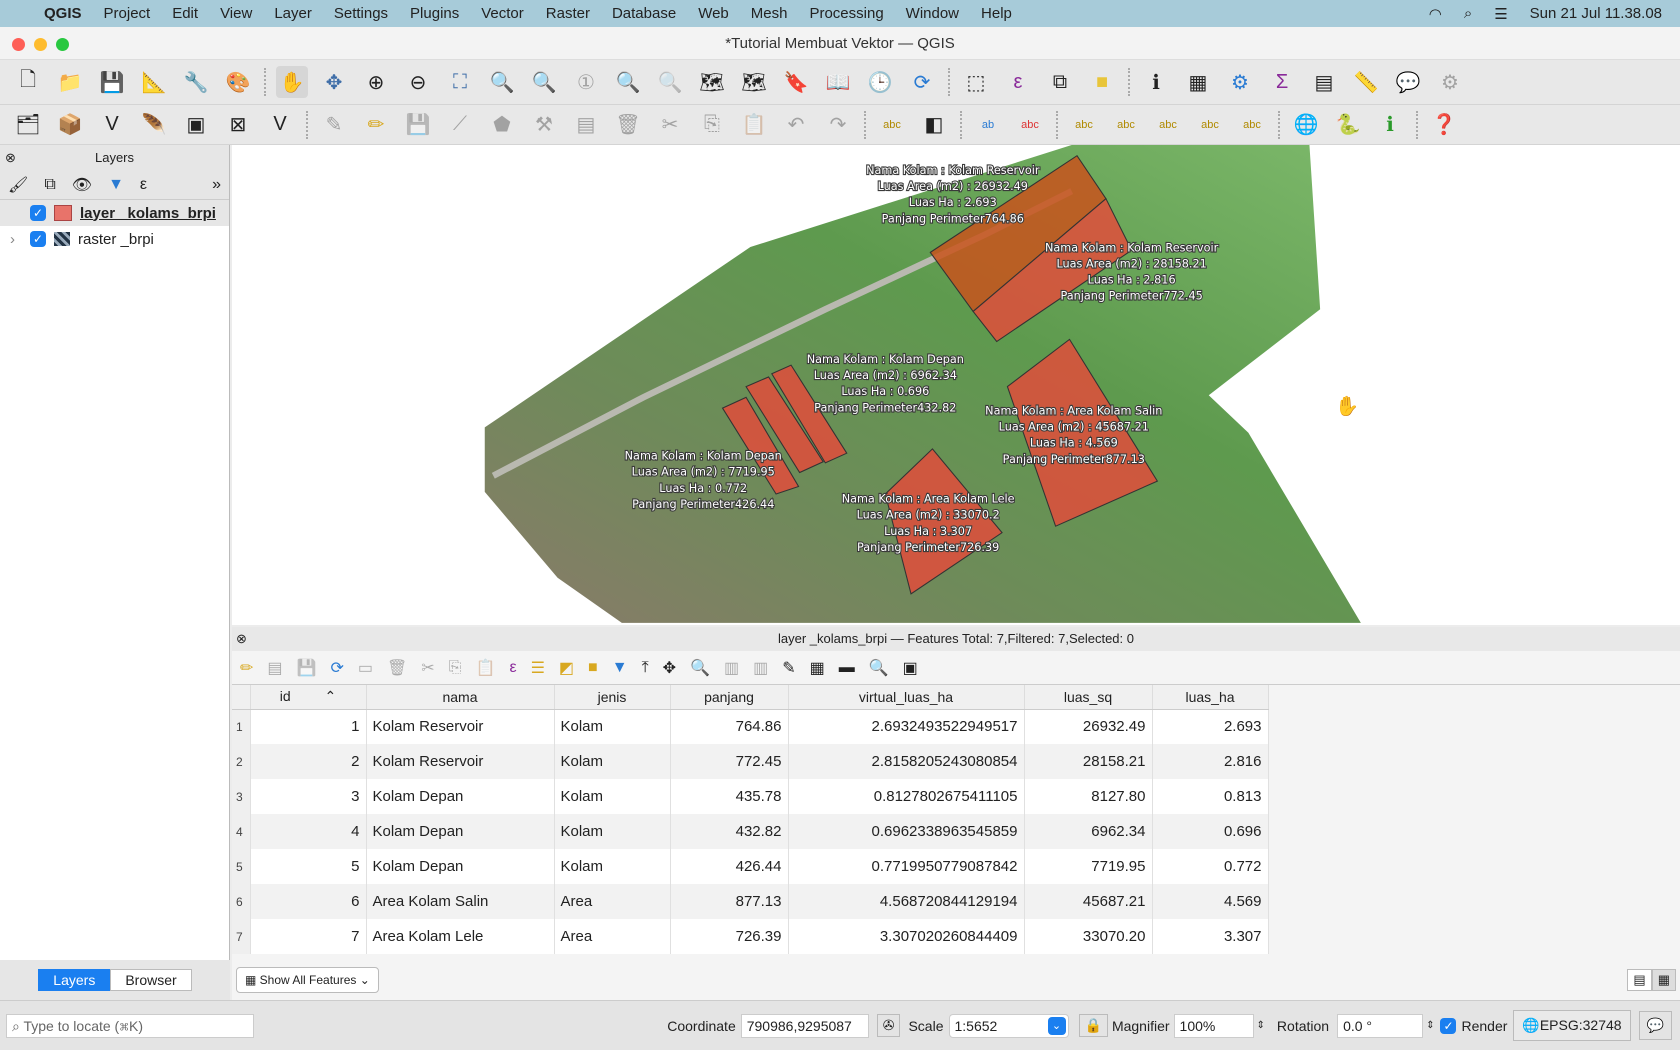 This screenshot has width=1680, height=1050. Describe the element at coordinates (1030, 125) in the screenshot. I see `rule-labeling-icon: abc` at that location.